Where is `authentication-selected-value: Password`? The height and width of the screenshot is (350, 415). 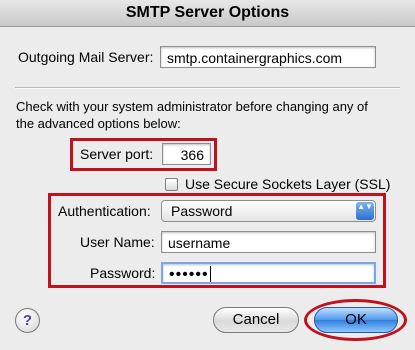 authentication-selected-value: Password is located at coordinates (202, 211).